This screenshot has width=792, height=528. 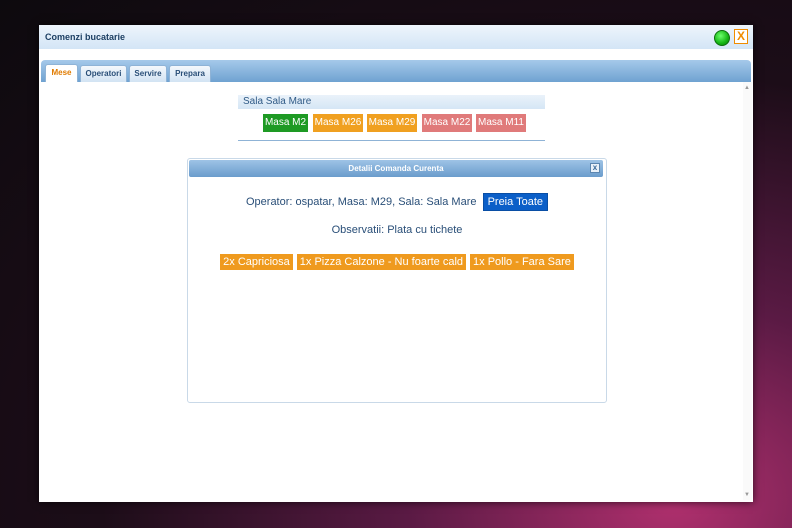 What do you see at coordinates (747, 495) in the screenshot?
I see `arrow-down-icon: ▼` at bounding box center [747, 495].